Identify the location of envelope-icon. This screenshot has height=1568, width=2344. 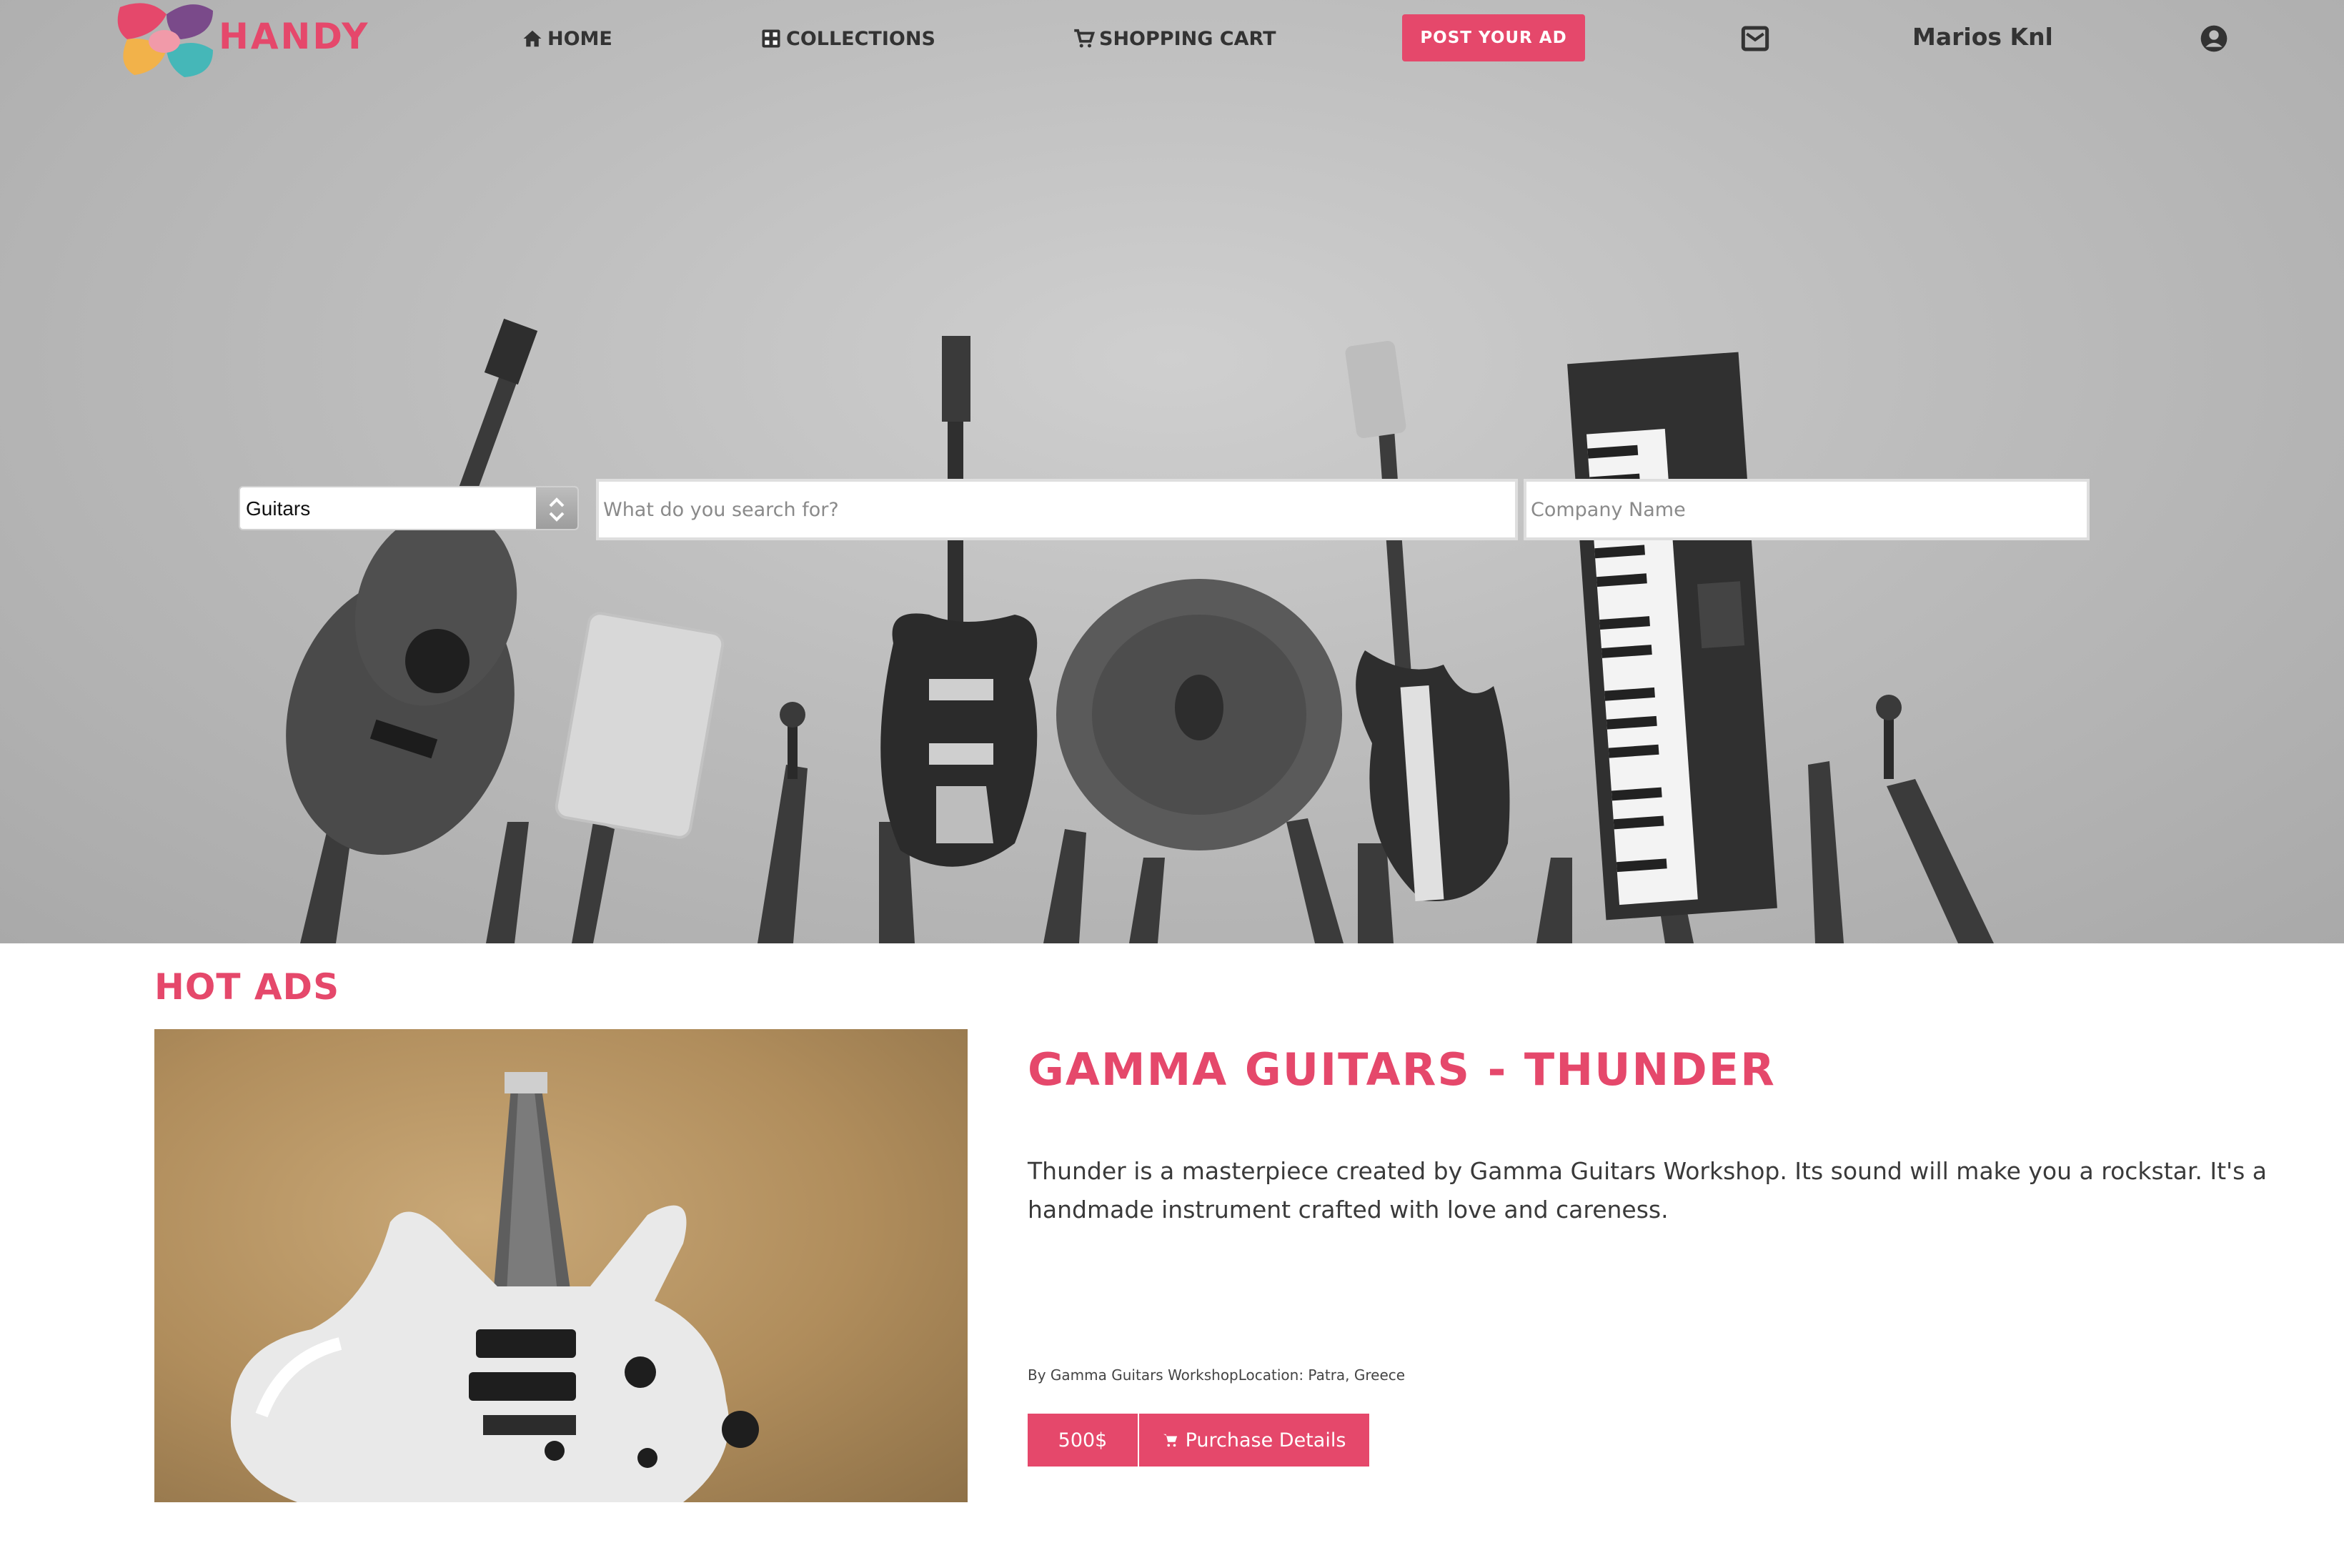
(1755, 38).